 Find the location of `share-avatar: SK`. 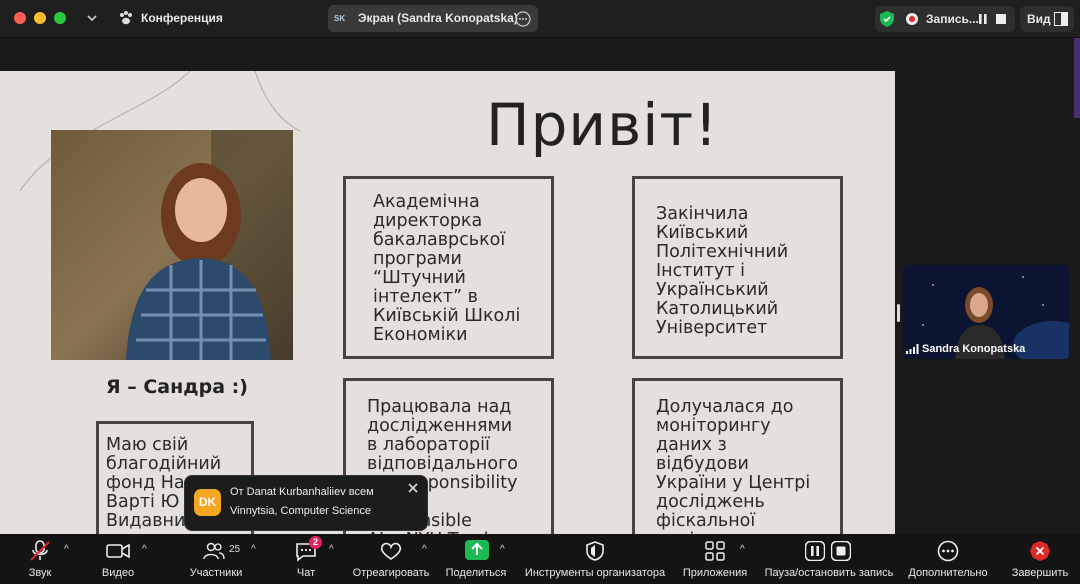

share-avatar: SK is located at coordinates (340, 18).